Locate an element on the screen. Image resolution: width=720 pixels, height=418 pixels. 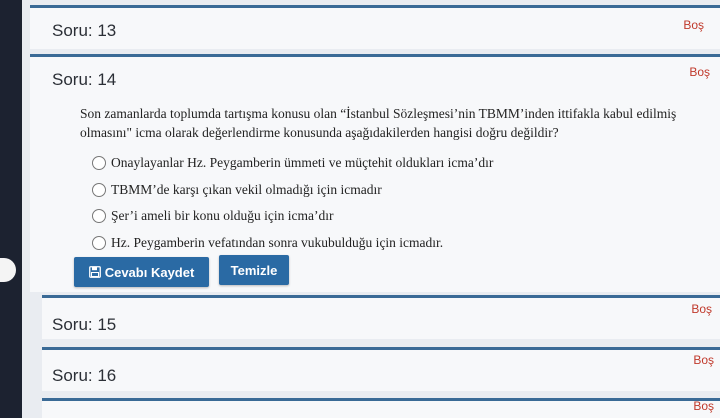
save-answer-button: Cevabı Kaydet is located at coordinates (141, 272).